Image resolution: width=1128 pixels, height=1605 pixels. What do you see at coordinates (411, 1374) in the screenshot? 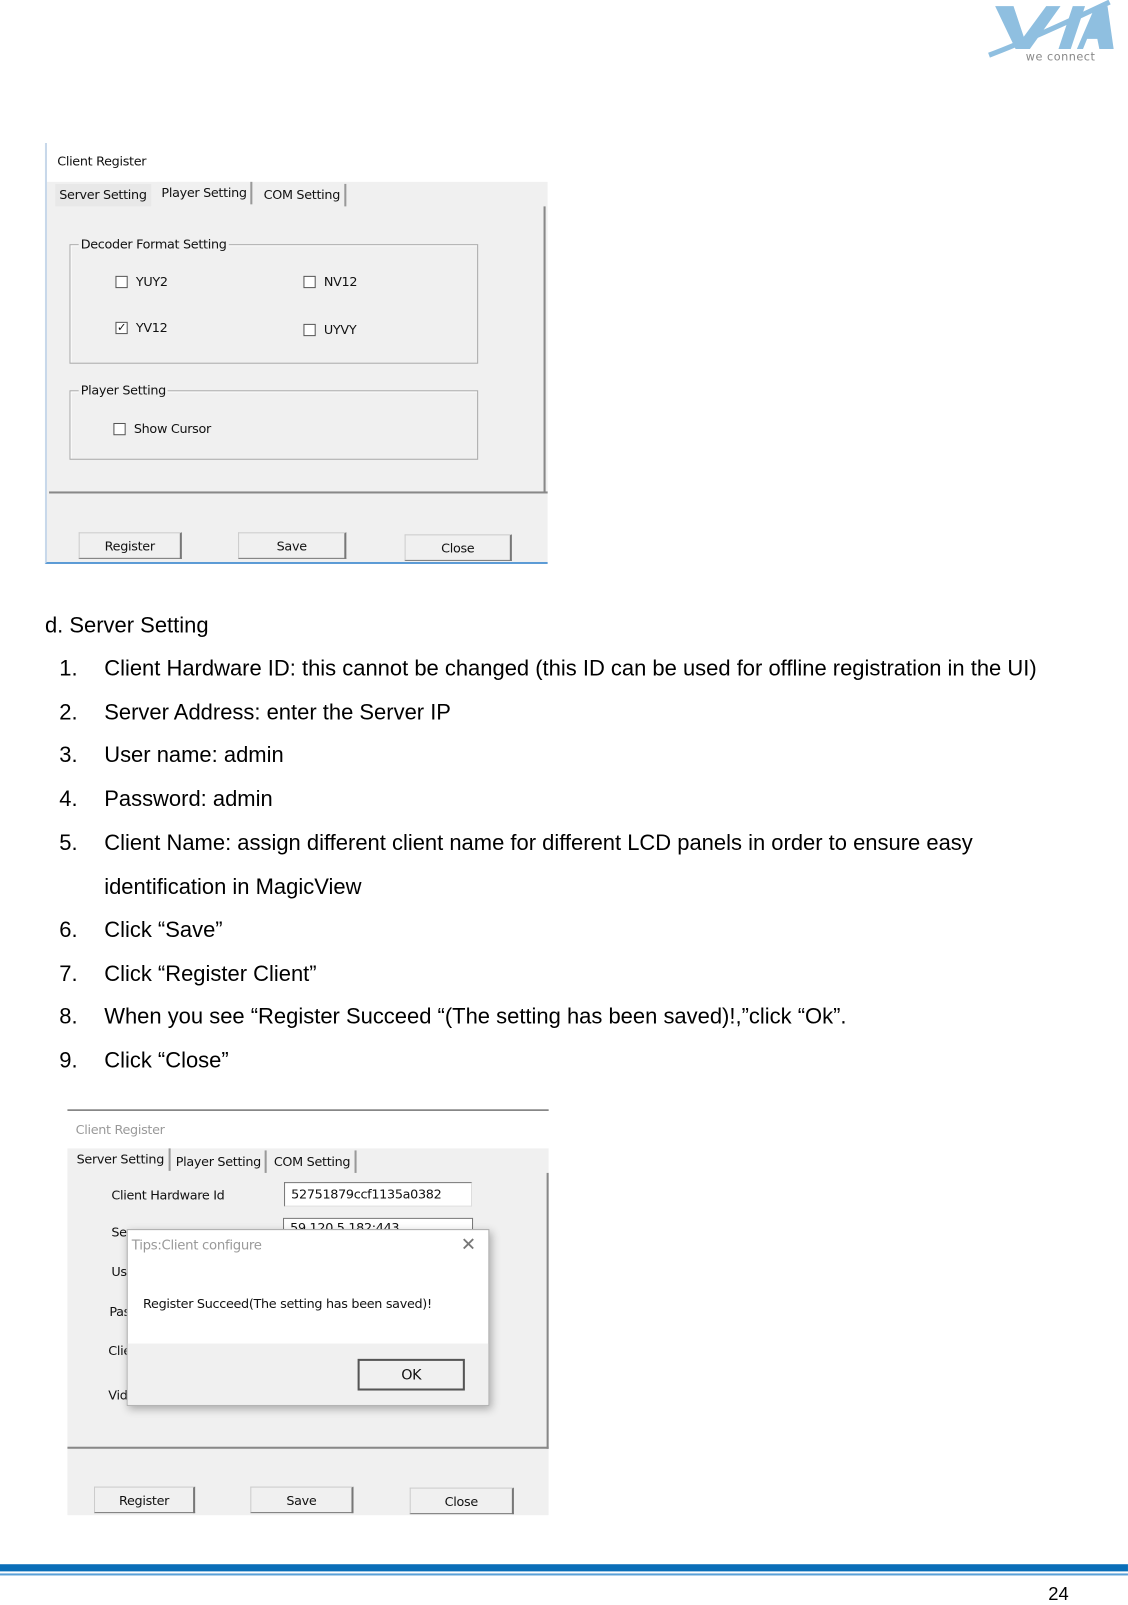
I see `ok-button: OK` at bounding box center [411, 1374].